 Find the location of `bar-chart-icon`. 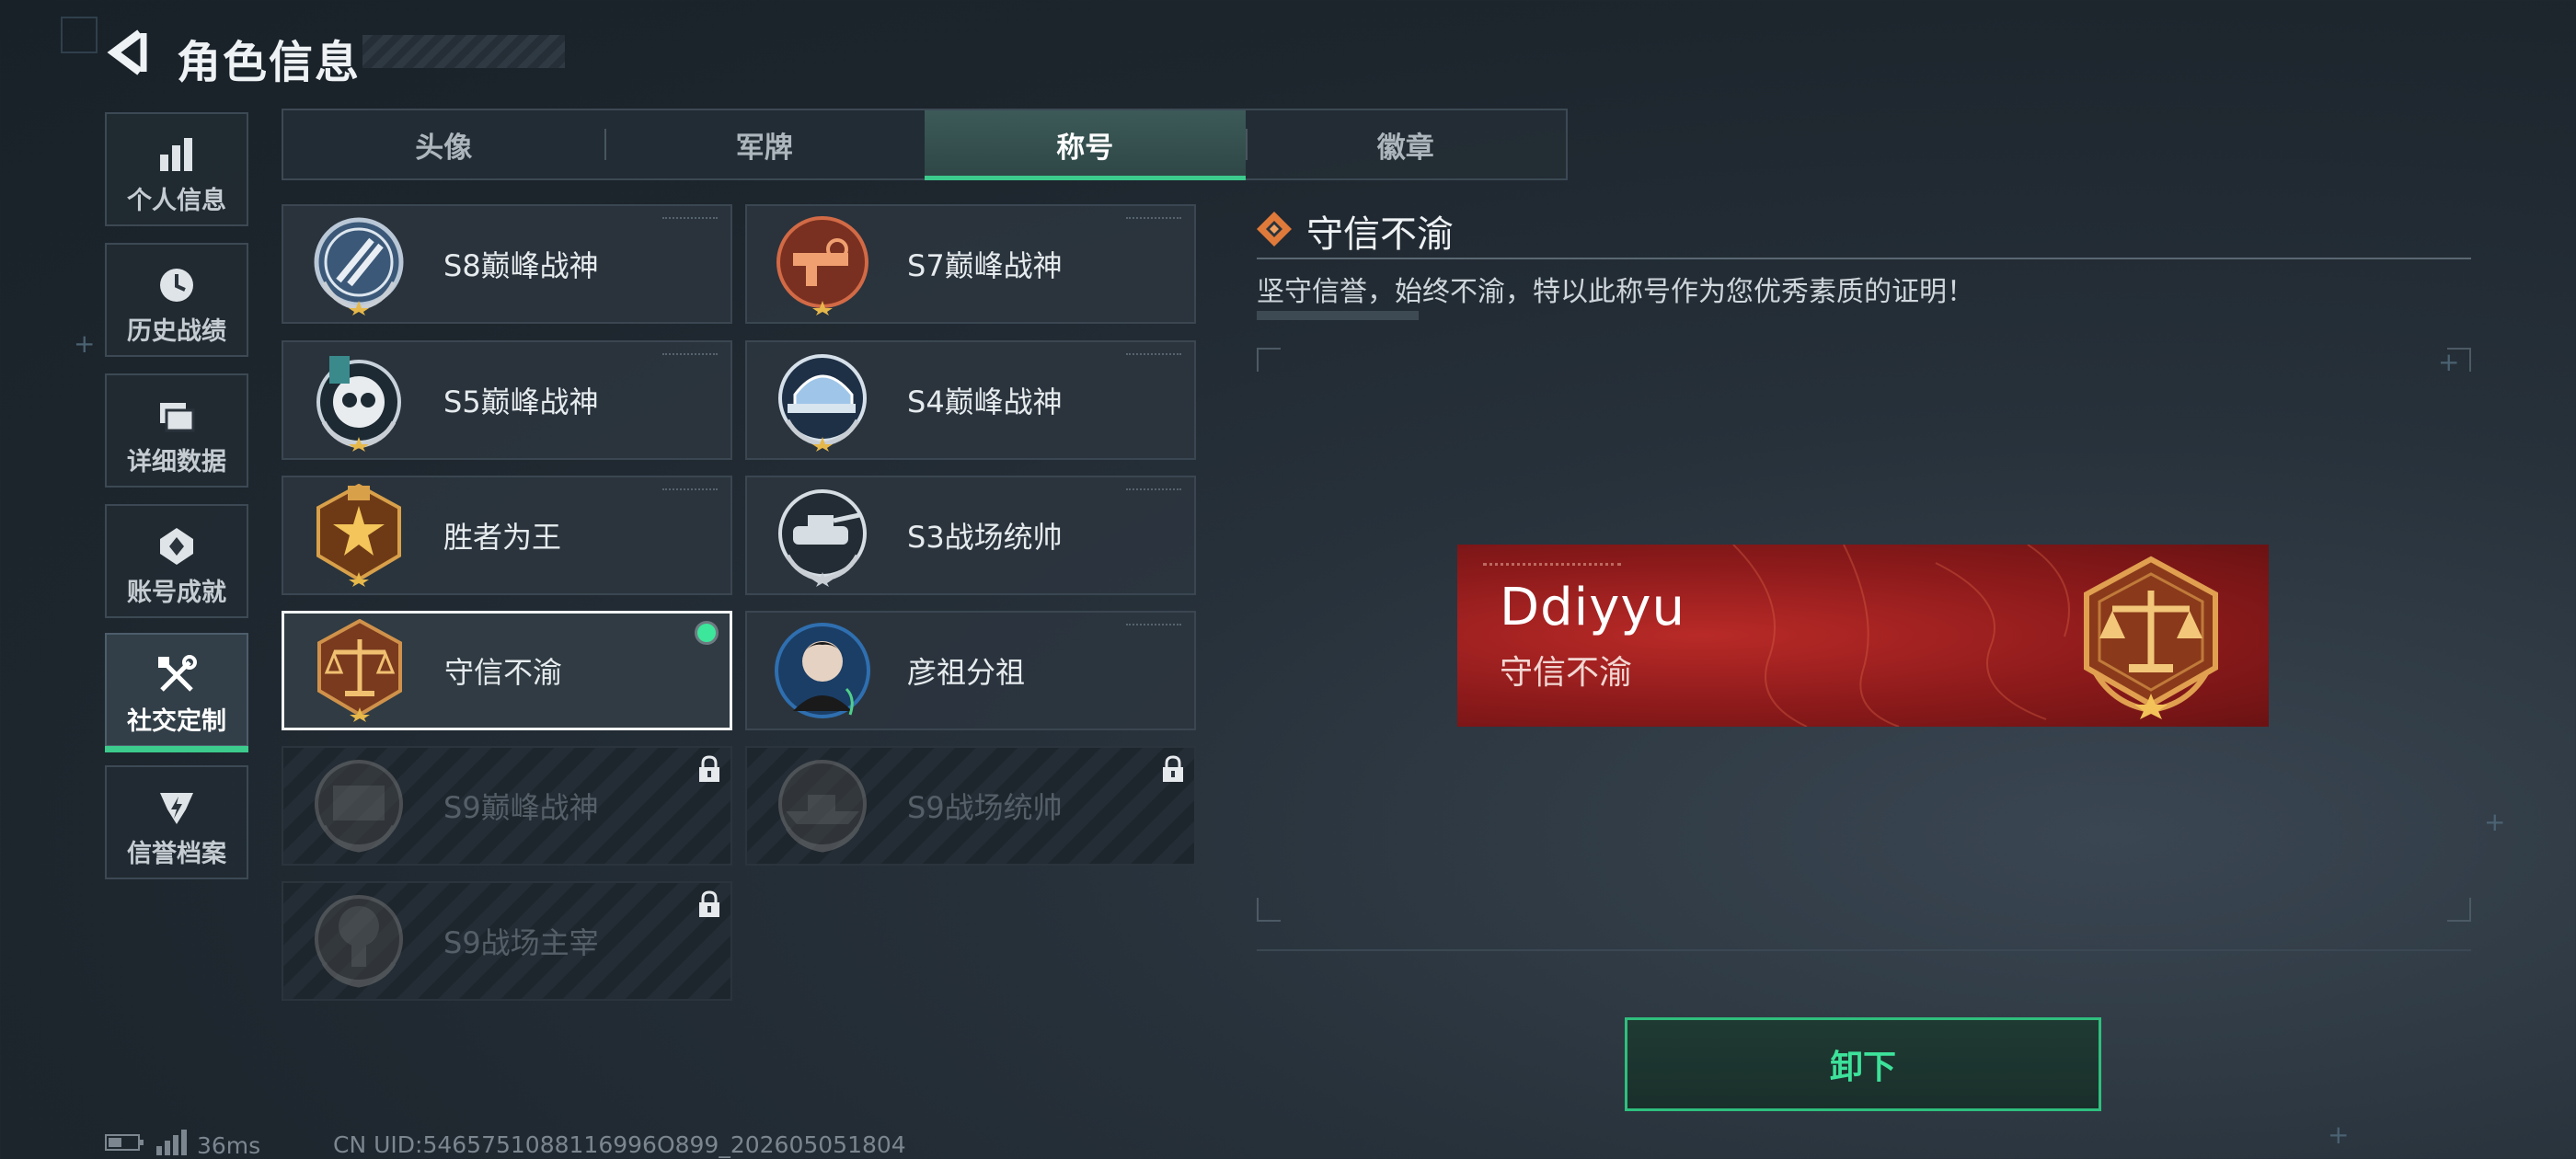

bar-chart-icon is located at coordinates (176, 154).